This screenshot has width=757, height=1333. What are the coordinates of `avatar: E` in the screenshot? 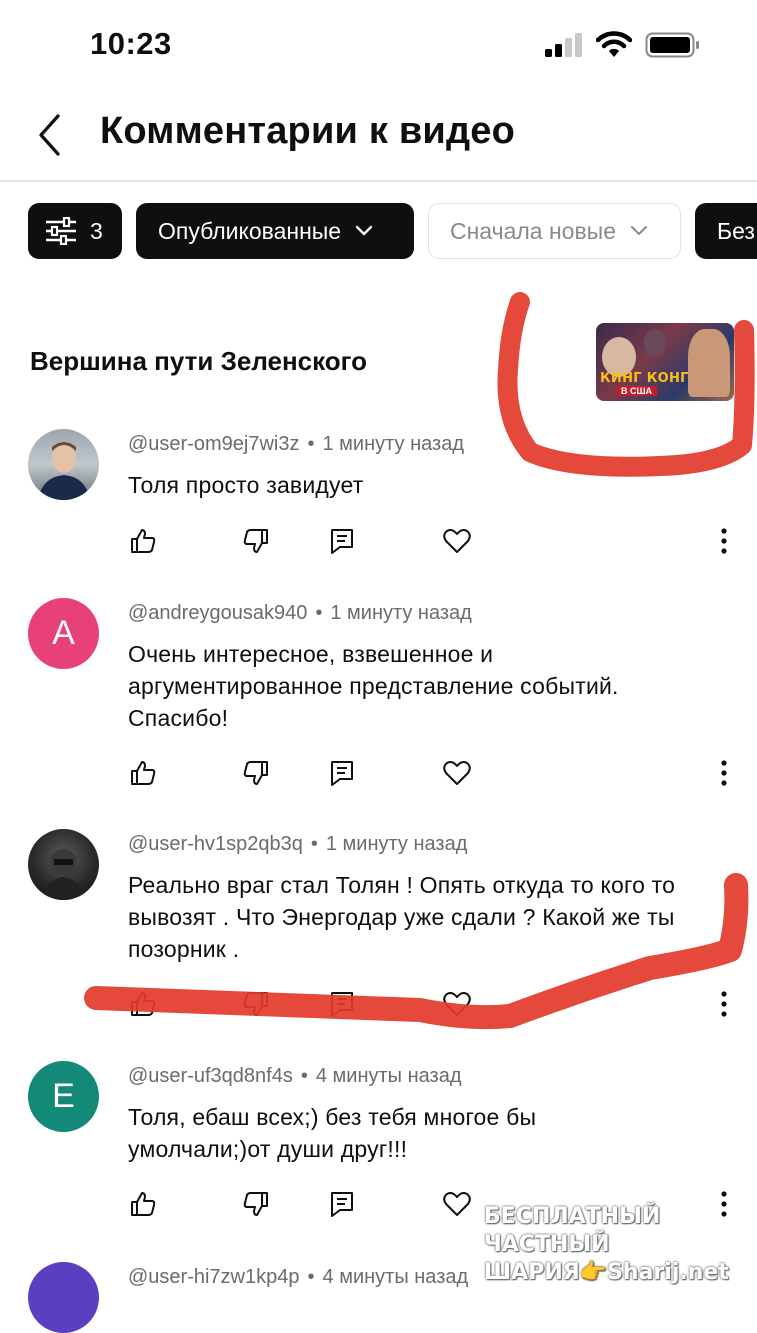 It's located at (63, 1096).